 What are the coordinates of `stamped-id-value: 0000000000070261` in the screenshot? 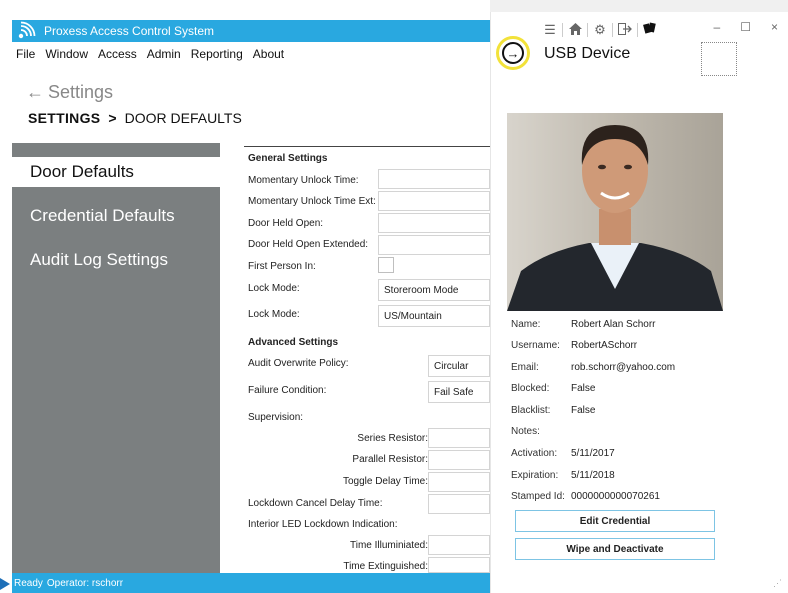 It's located at (615, 496).